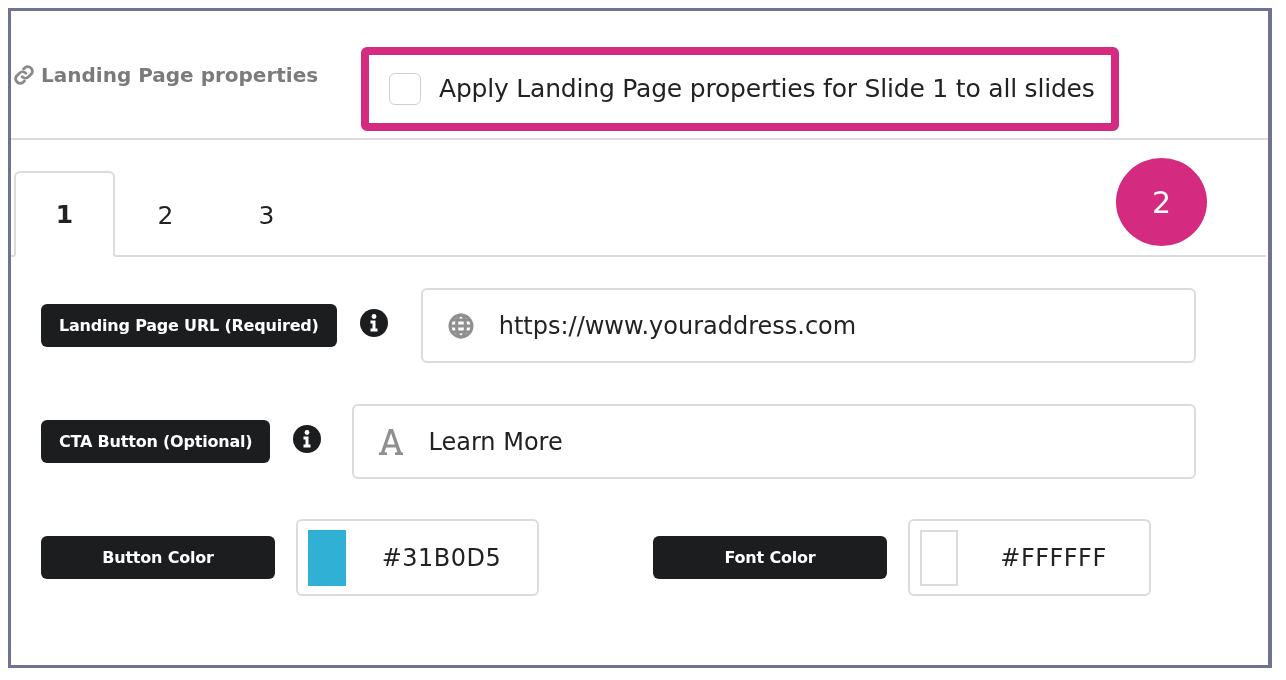  I want to click on color-swatch, so click(327, 557).